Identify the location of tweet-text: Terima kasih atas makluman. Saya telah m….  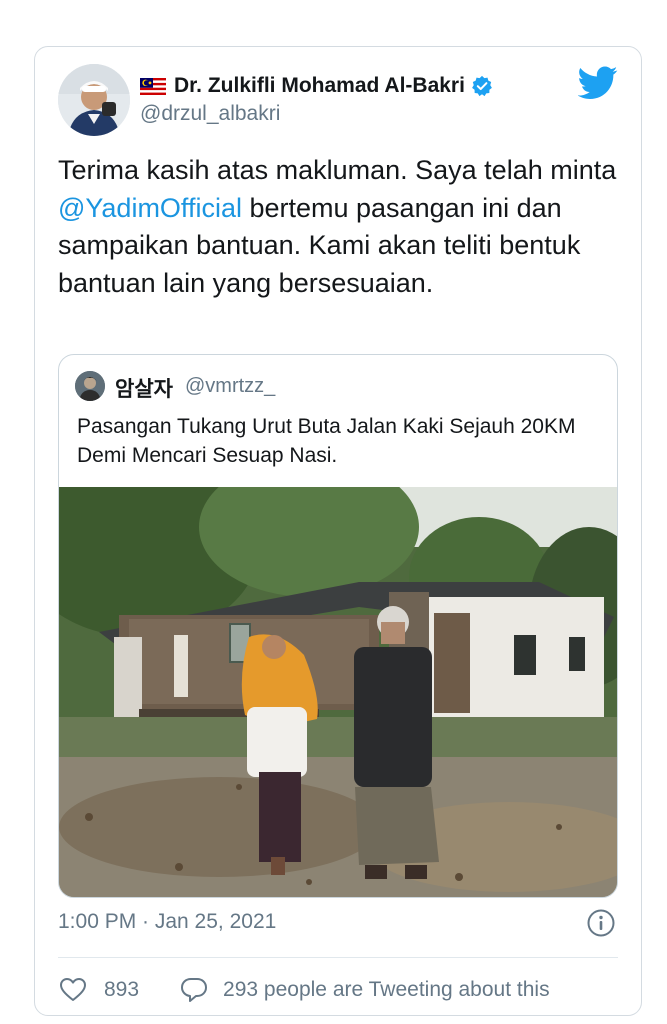
(338, 227).